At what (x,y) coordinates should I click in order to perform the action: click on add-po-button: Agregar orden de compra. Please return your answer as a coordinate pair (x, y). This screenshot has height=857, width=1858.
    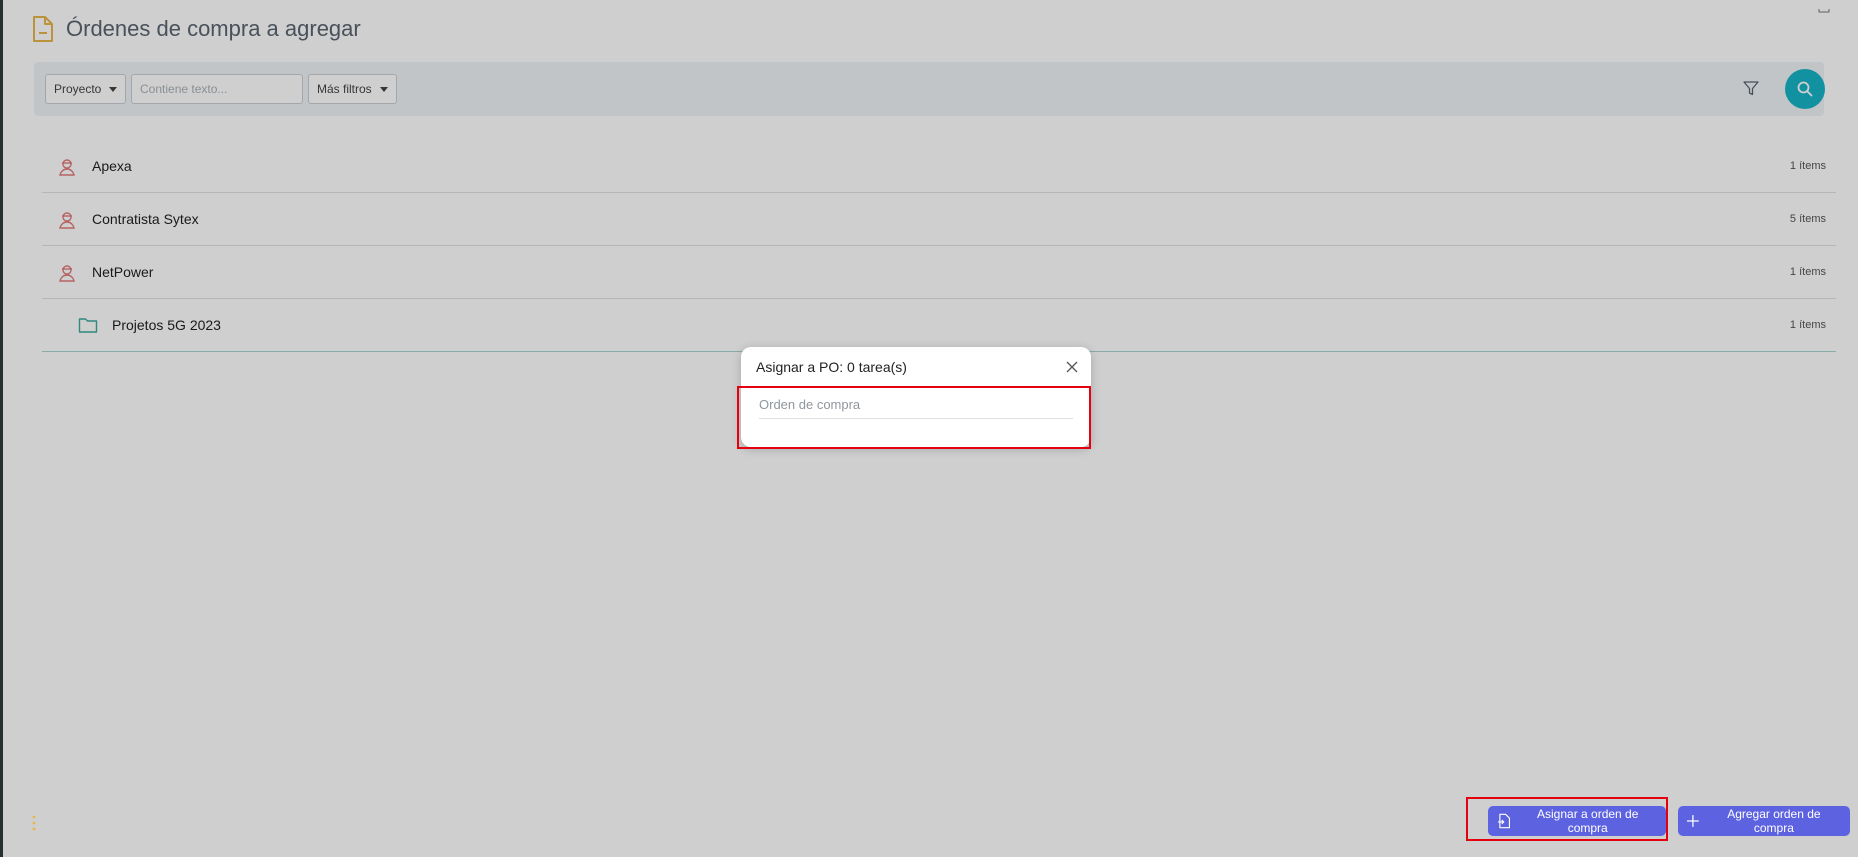
    Looking at the image, I should click on (1764, 821).